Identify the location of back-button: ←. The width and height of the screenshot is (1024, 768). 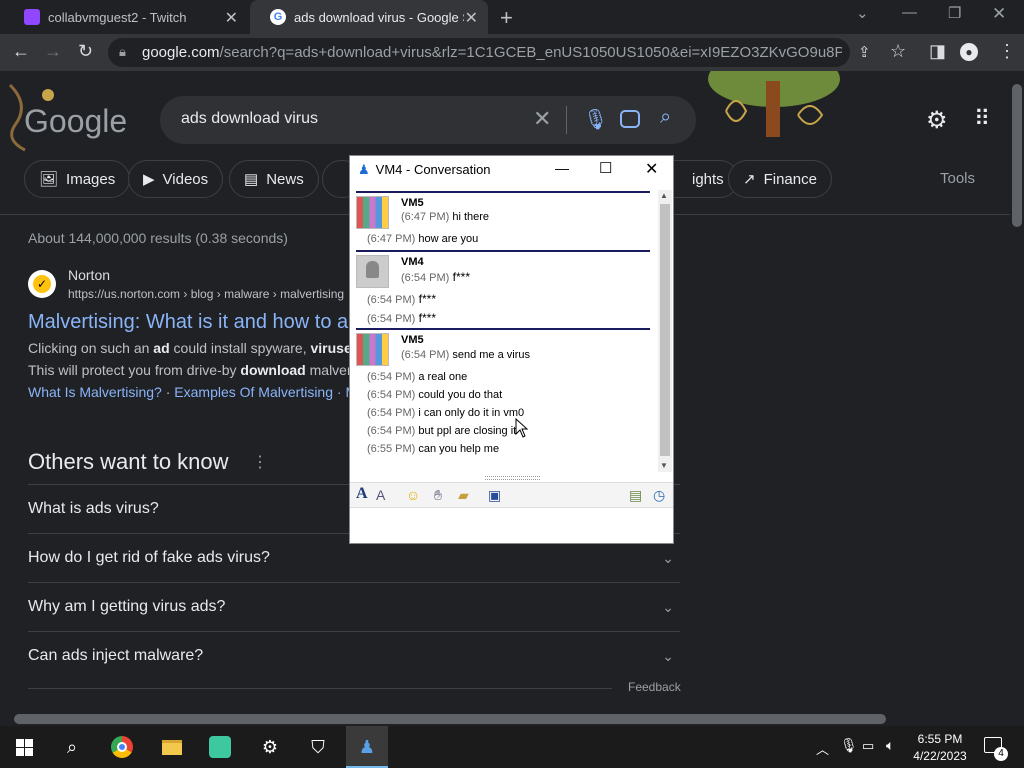
(21, 51).